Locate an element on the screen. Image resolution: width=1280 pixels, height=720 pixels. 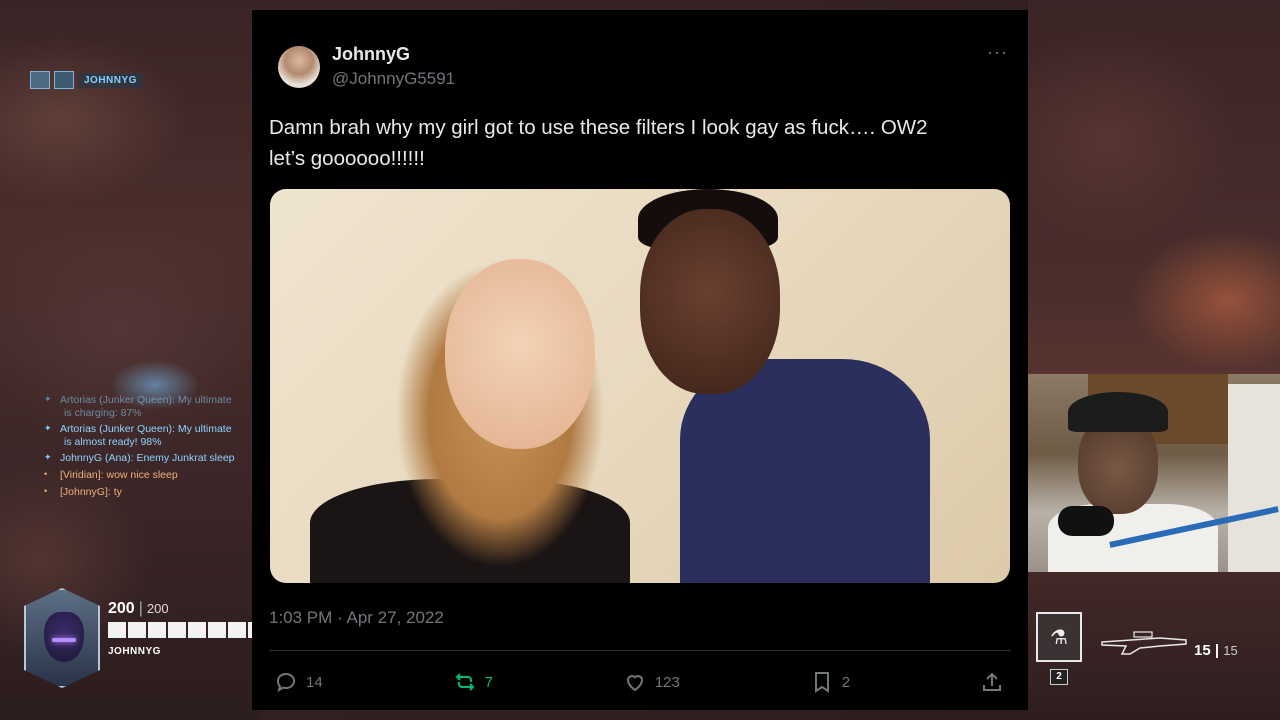
tweet-actions: 14 7 123 2 is located at coordinates (639, 682).